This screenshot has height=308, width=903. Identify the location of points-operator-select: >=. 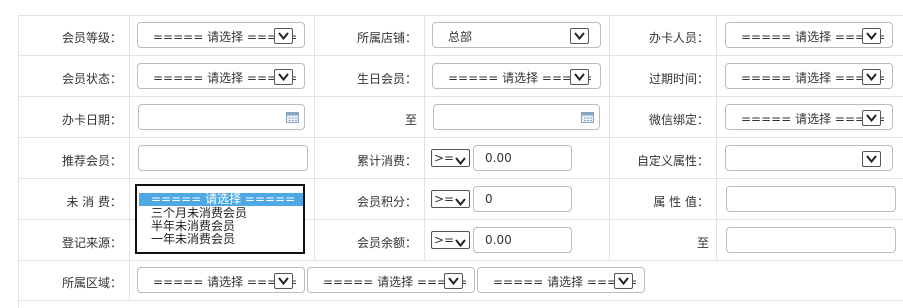
(450, 199).